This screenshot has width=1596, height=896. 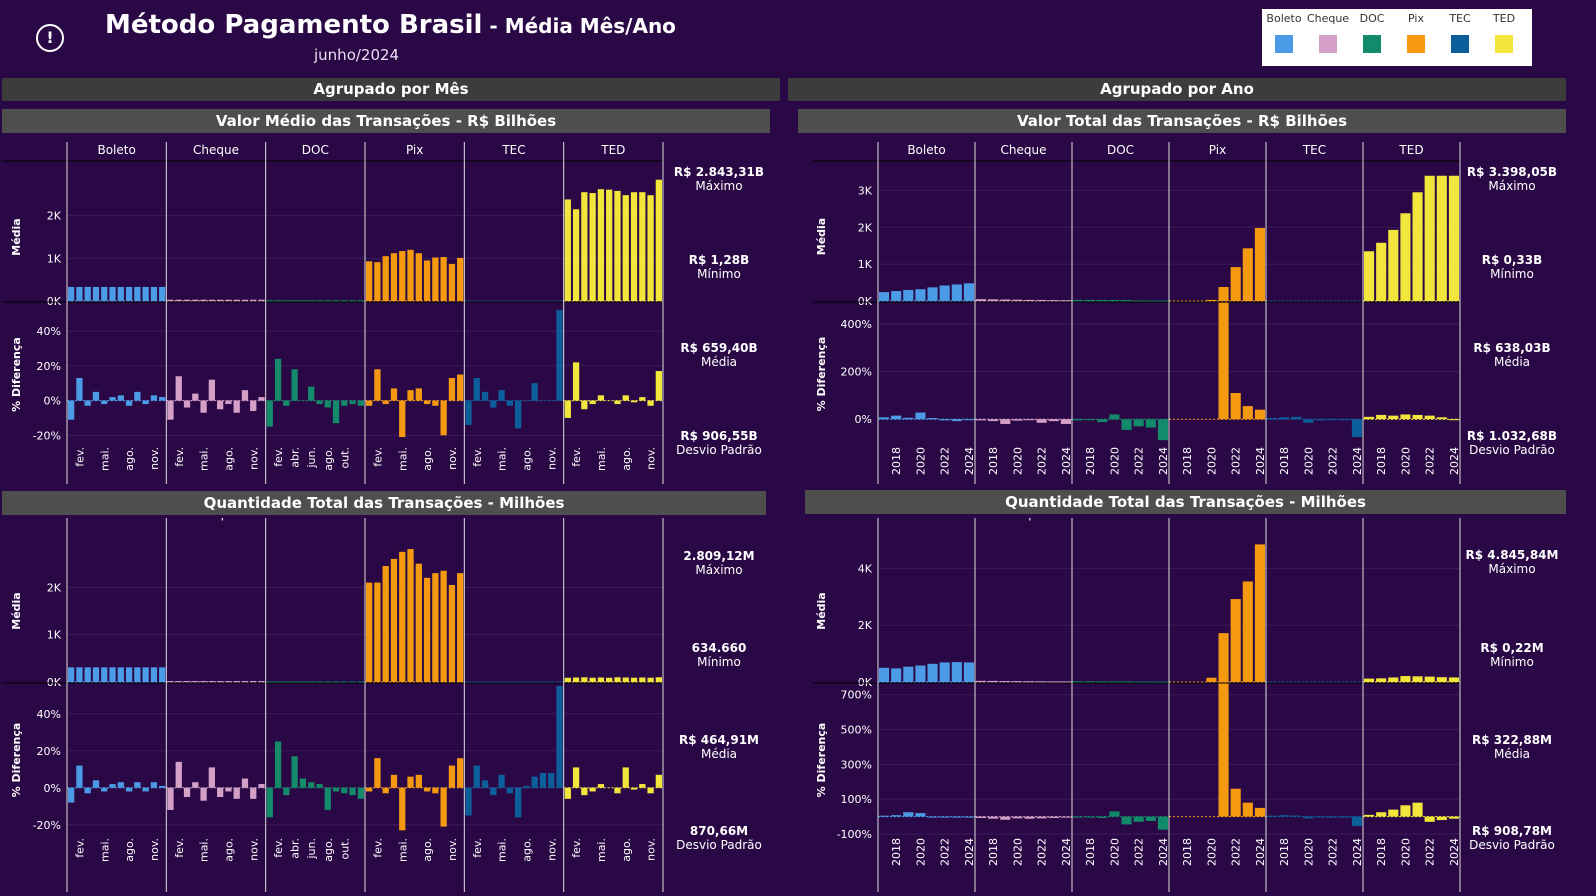 I want to click on x-tick-label: abr., so click(x=295, y=848).